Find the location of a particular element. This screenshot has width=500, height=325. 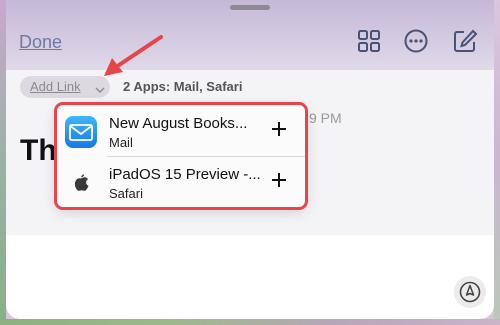

link-menu-item: New August Books... Mail is located at coordinates (181, 132).